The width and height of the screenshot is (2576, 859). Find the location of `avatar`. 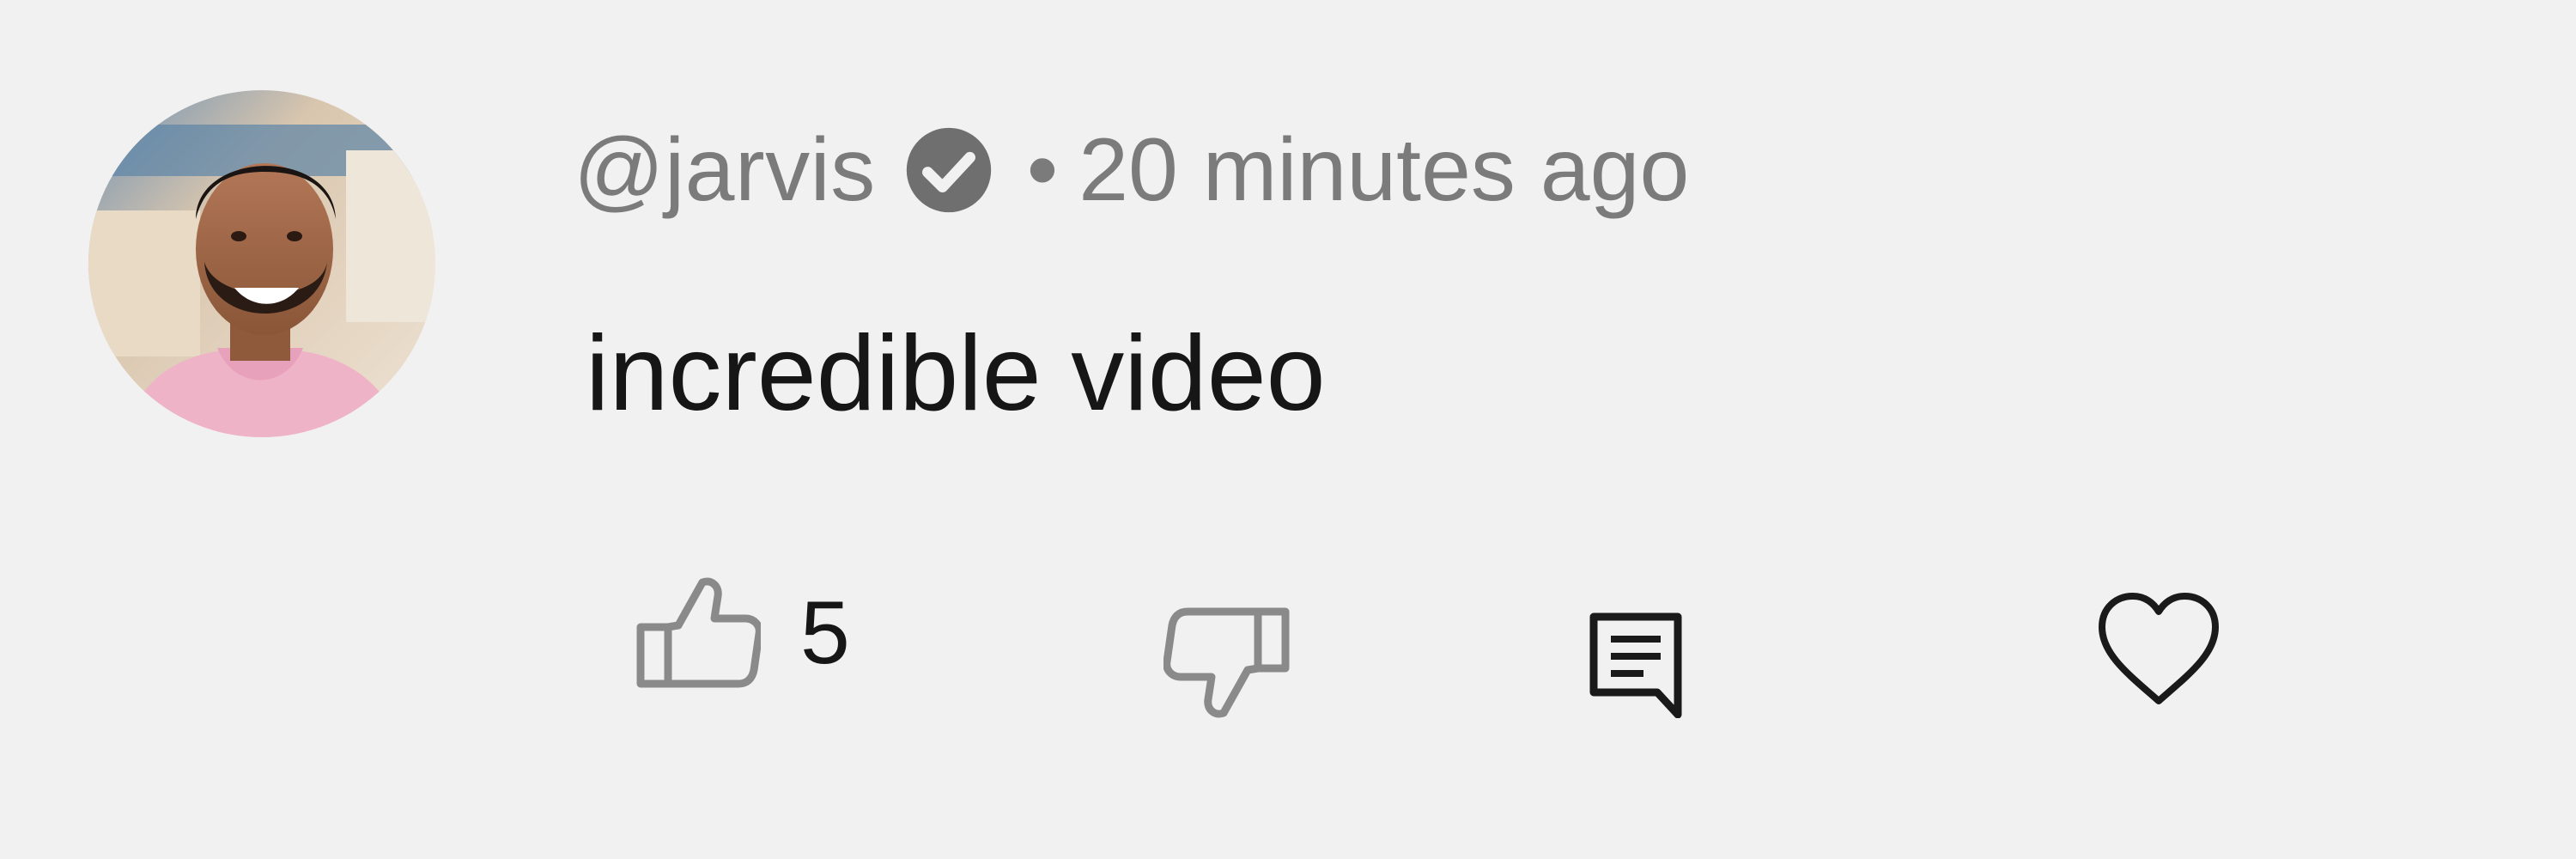

avatar is located at coordinates (261, 263).